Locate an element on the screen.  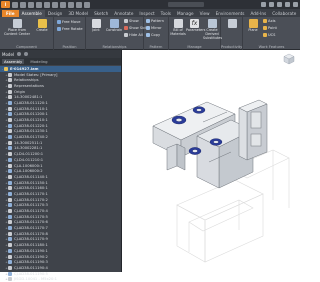
tree-node-label: CJ-AD38-011170:5 is located at coordinates (31, 216).